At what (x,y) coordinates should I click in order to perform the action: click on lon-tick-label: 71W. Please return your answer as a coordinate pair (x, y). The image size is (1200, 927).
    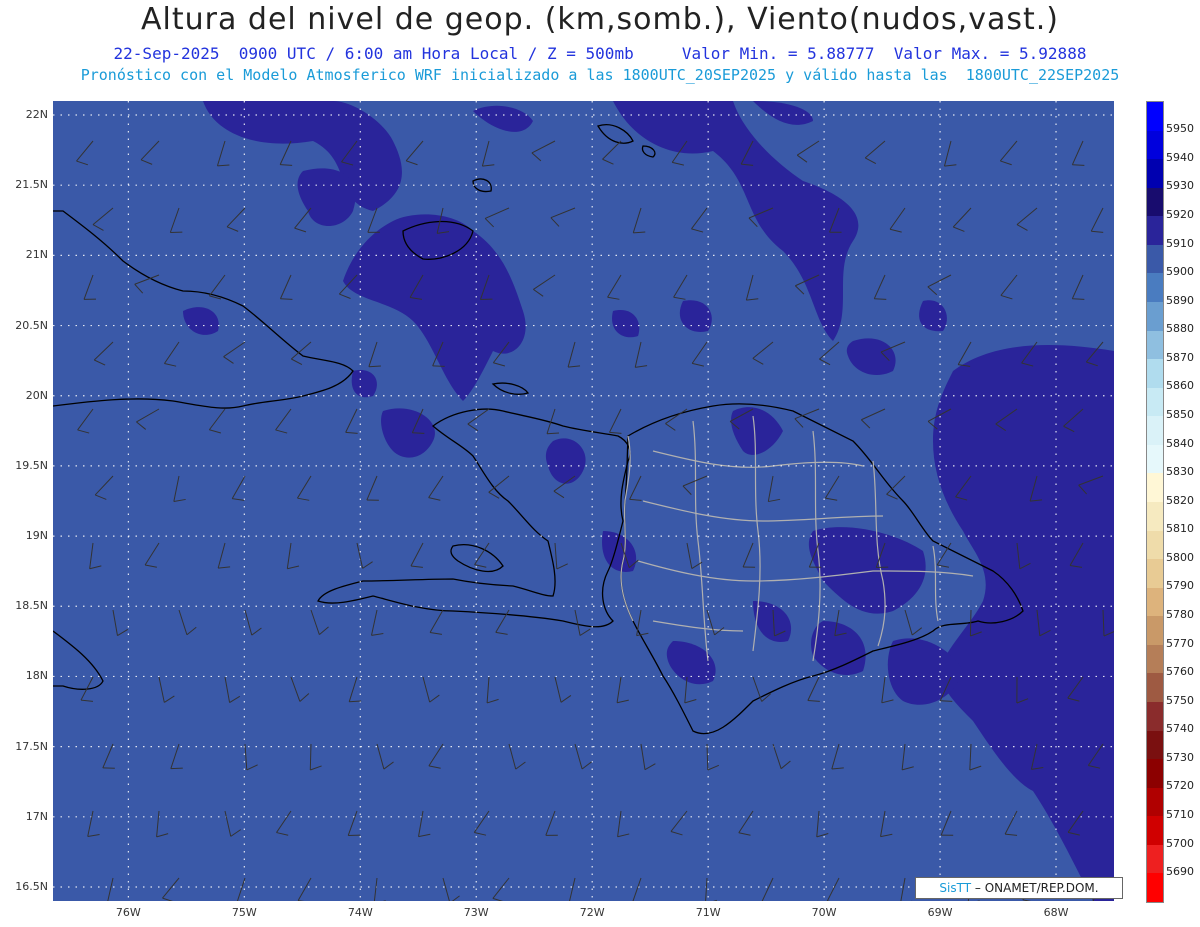
    Looking at the image, I should click on (708, 912).